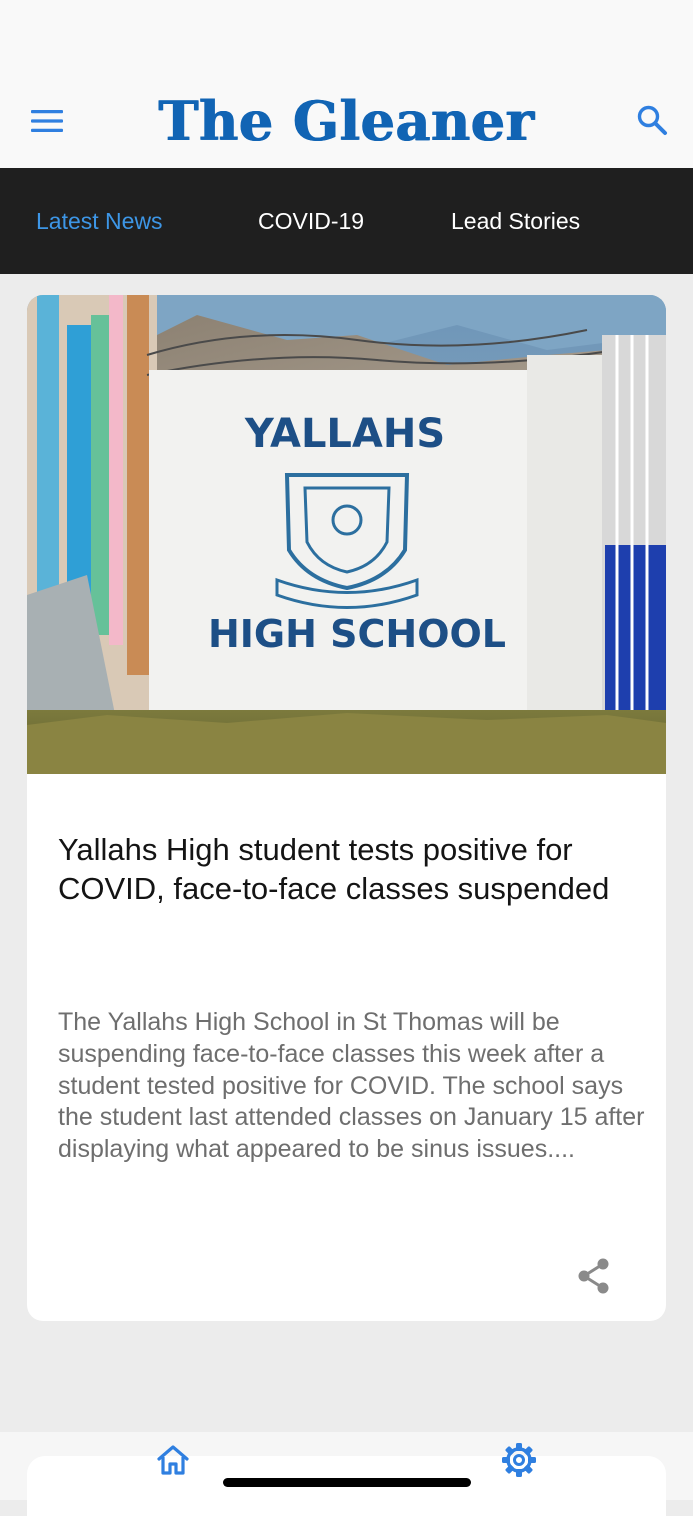 This screenshot has height=1516, width=693. I want to click on hamburger-menu-icon, so click(47, 121).